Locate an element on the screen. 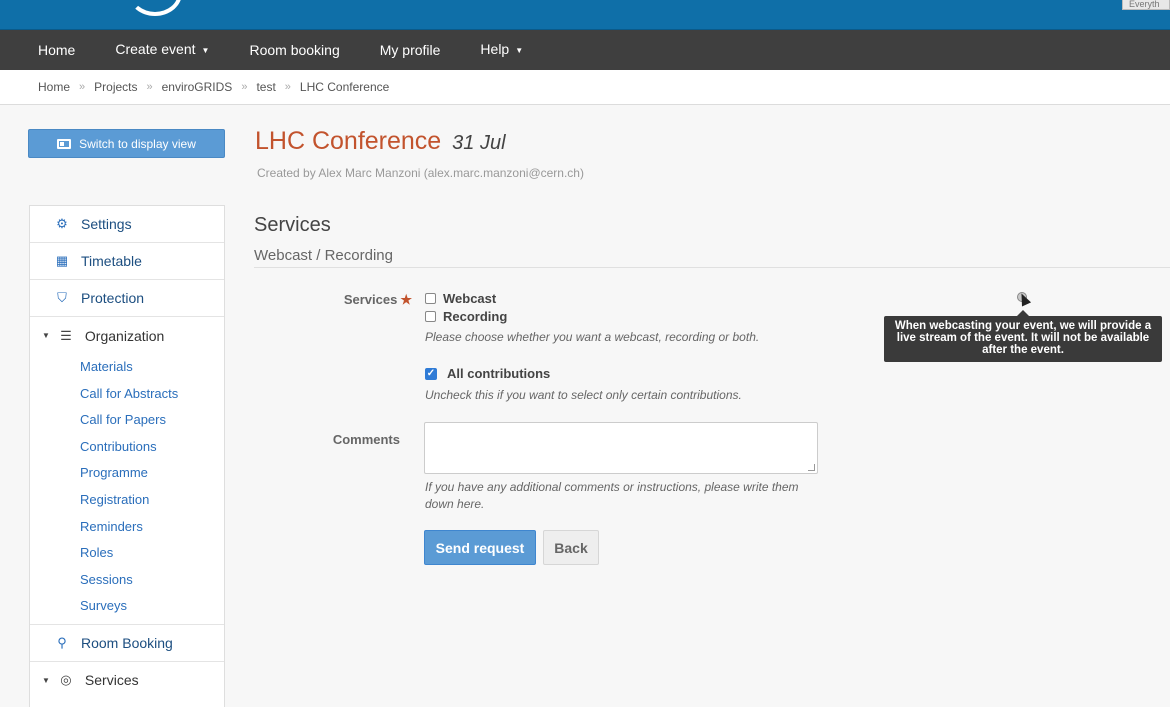  sidebar-item-surveys: Surveys is located at coordinates (127, 606).